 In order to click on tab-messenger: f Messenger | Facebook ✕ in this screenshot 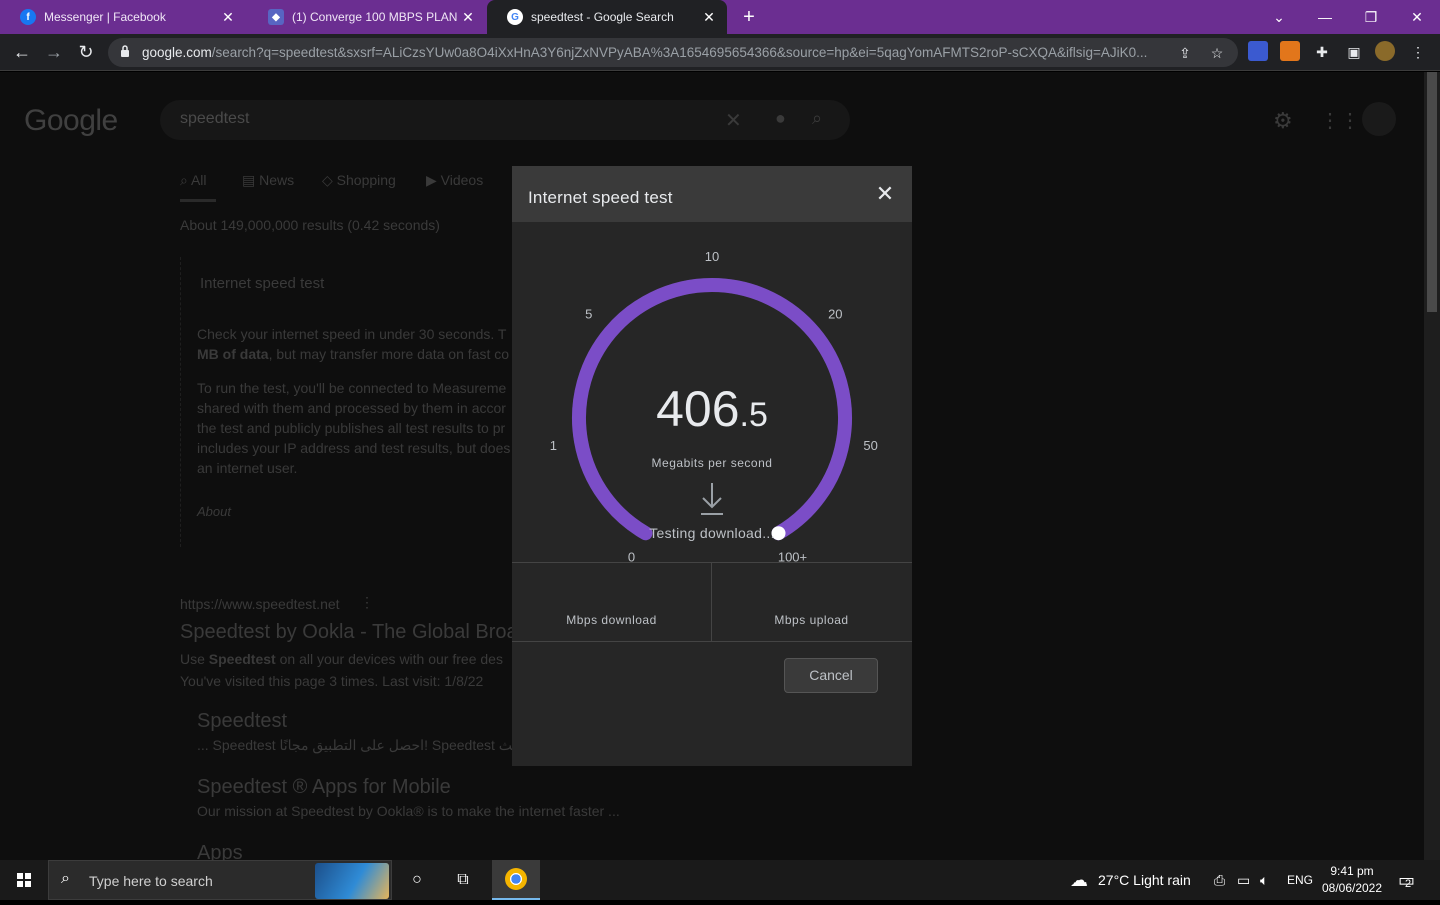, I will do `click(123, 17)`.